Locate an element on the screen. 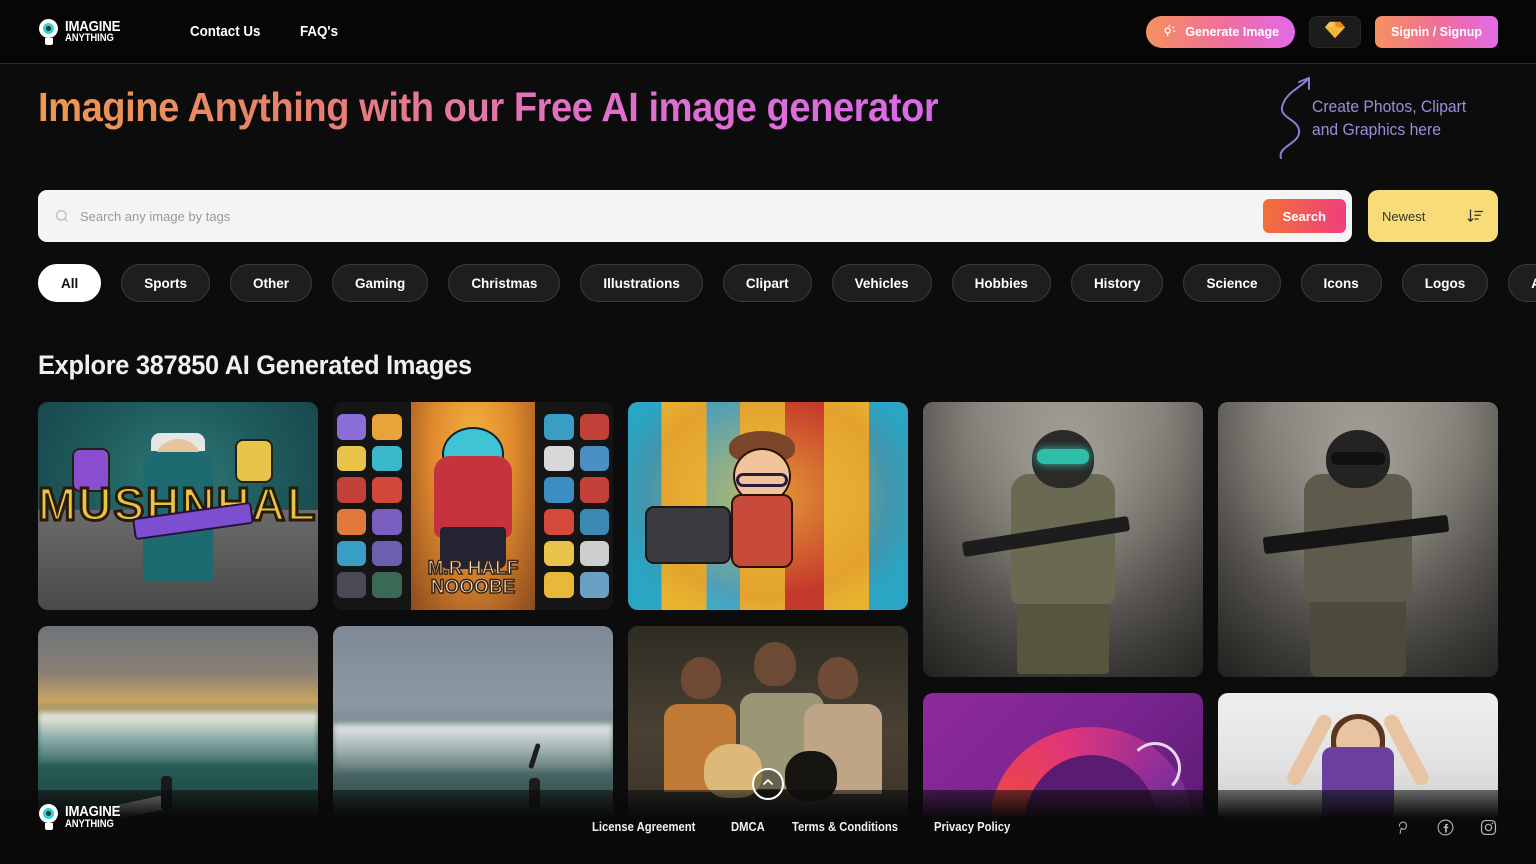  sort-dropdown-value: Newest is located at coordinates (1404, 216).